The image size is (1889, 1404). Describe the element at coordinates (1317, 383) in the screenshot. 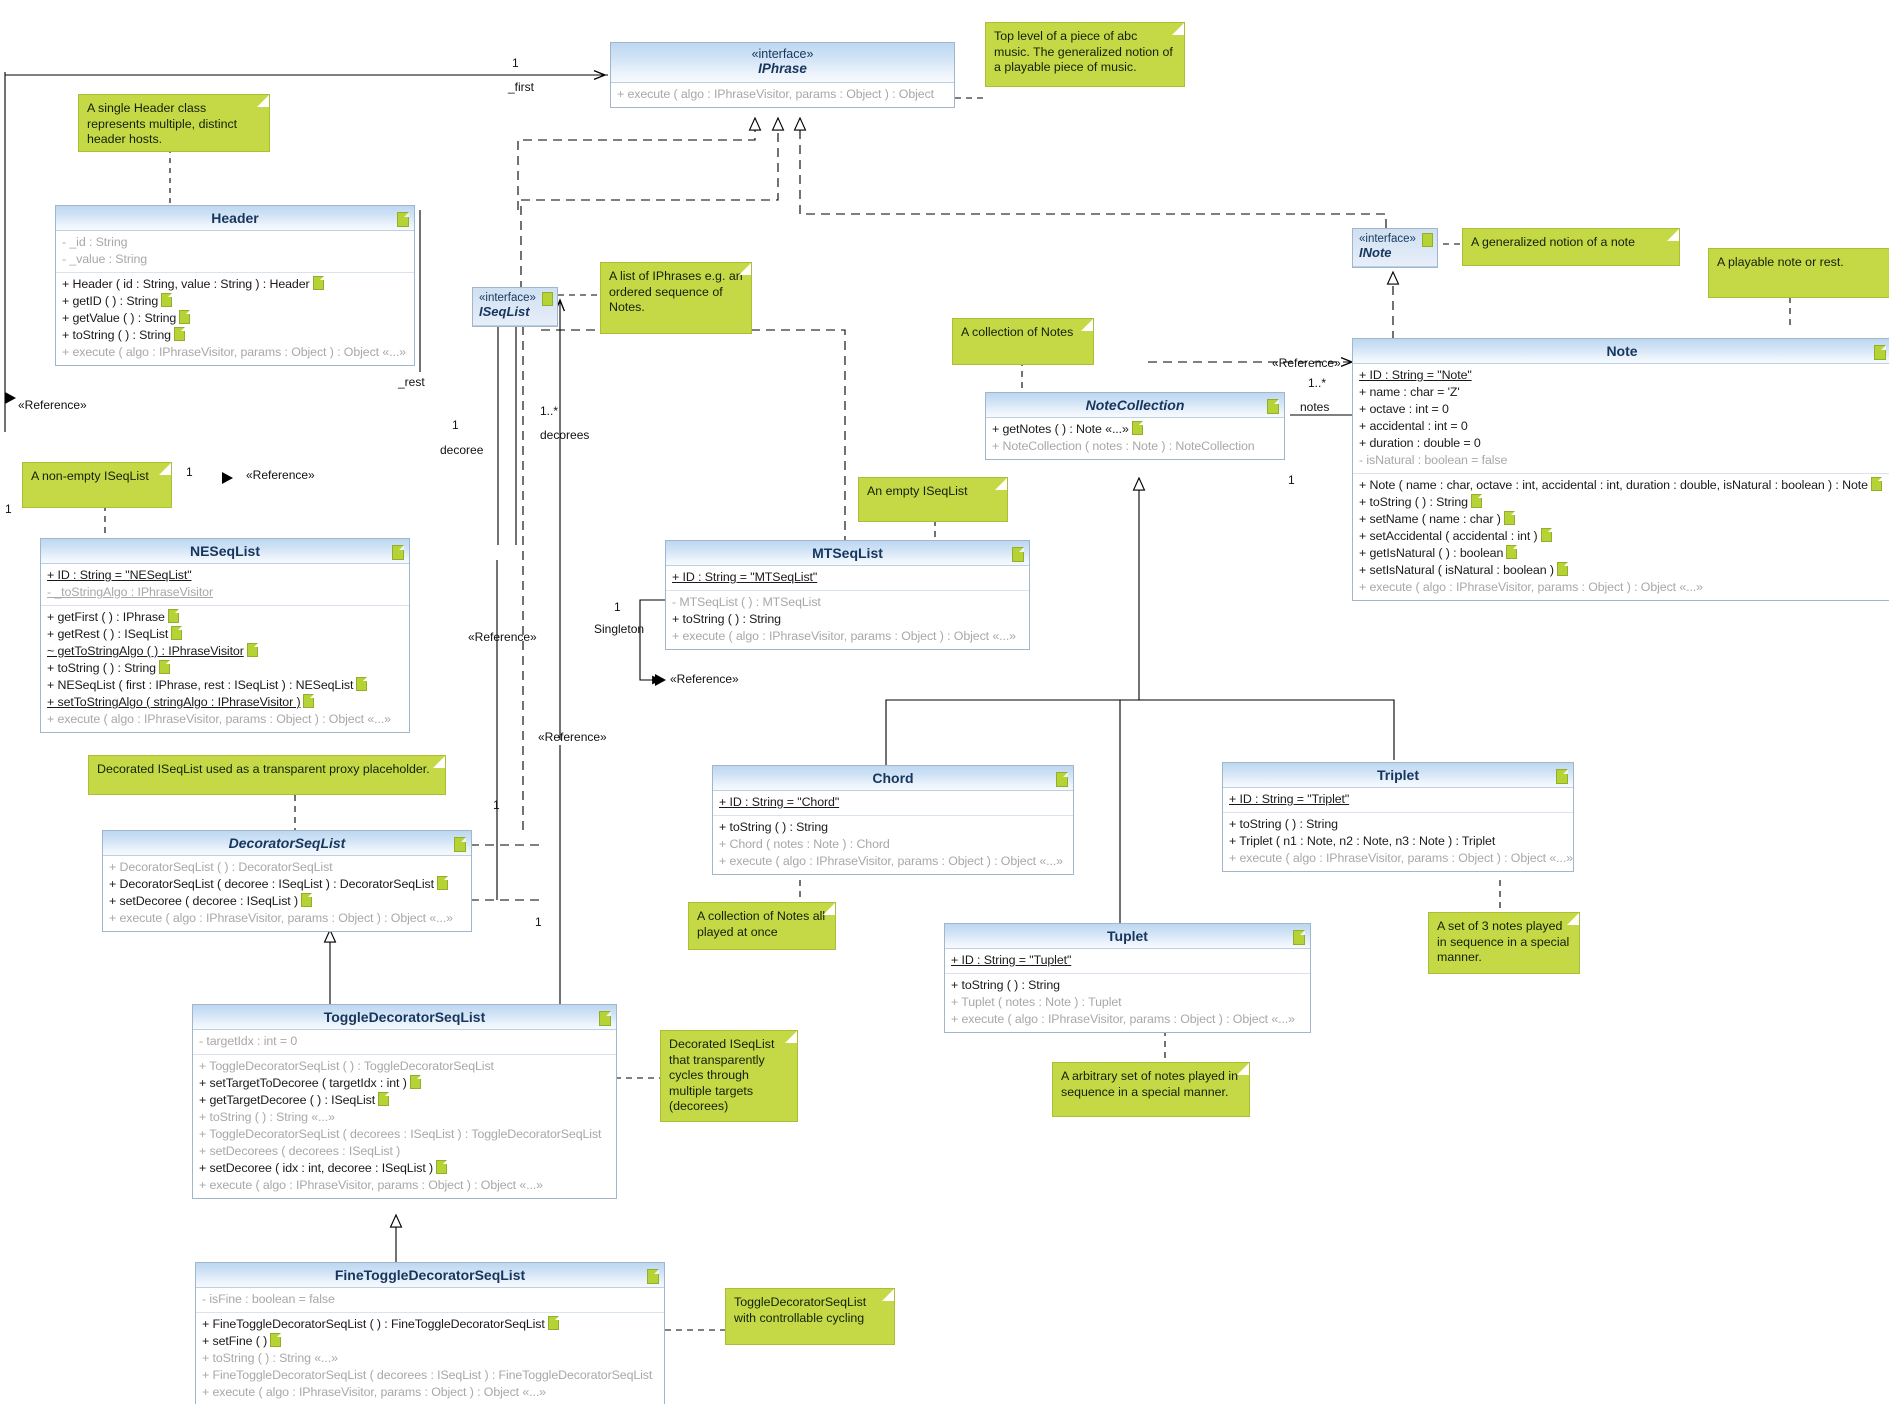

I see `label-notes-multiplicity: 1..*` at that location.